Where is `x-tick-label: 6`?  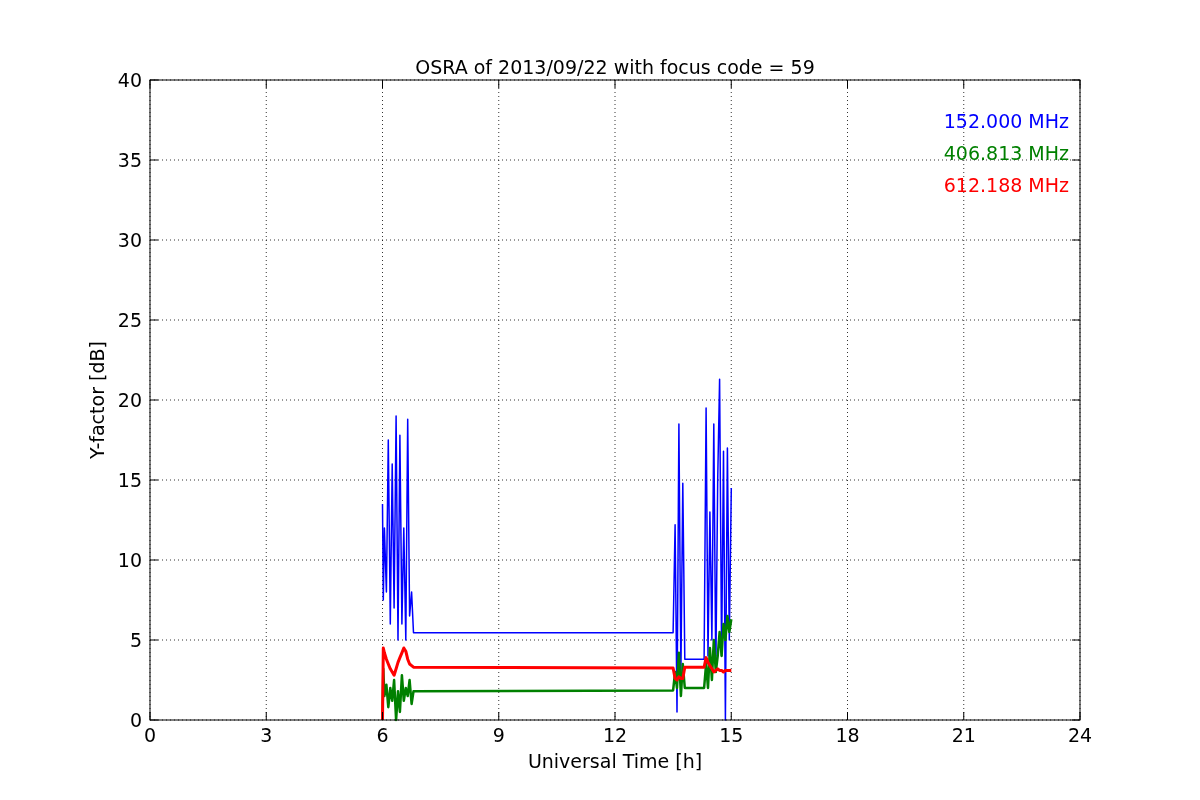
x-tick-label: 6 is located at coordinates (382, 735).